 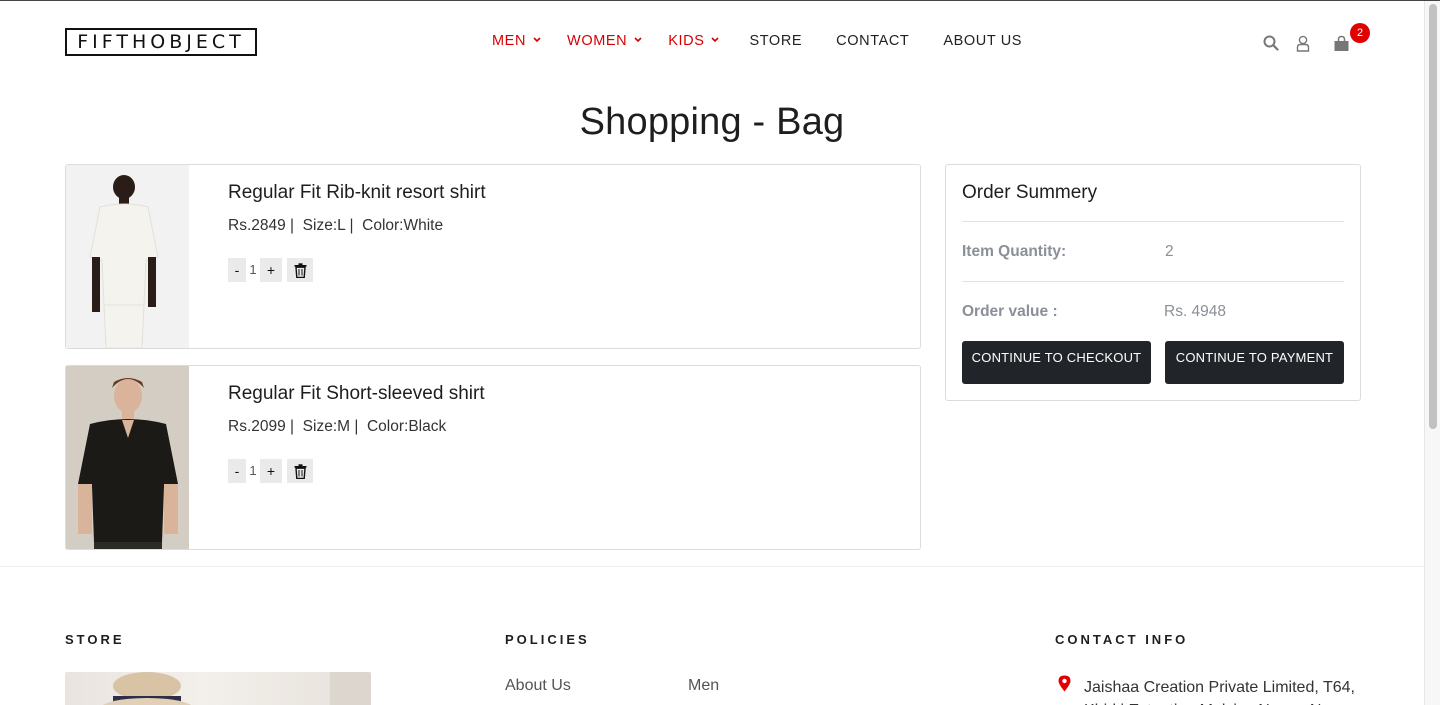 What do you see at coordinates (1195, 311) in the screenshot?
I see `order-value-amount: Rs. 4948` at bounding box center [1195, 311].